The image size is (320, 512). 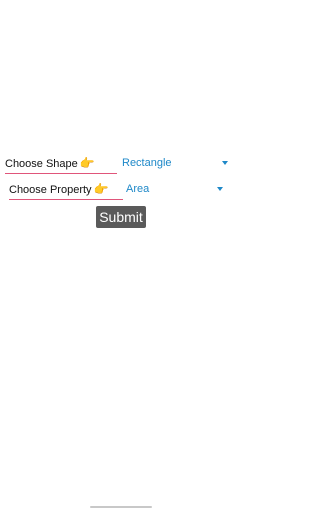 I want to click on submit-button: Submit, so click(x=121, y=217).